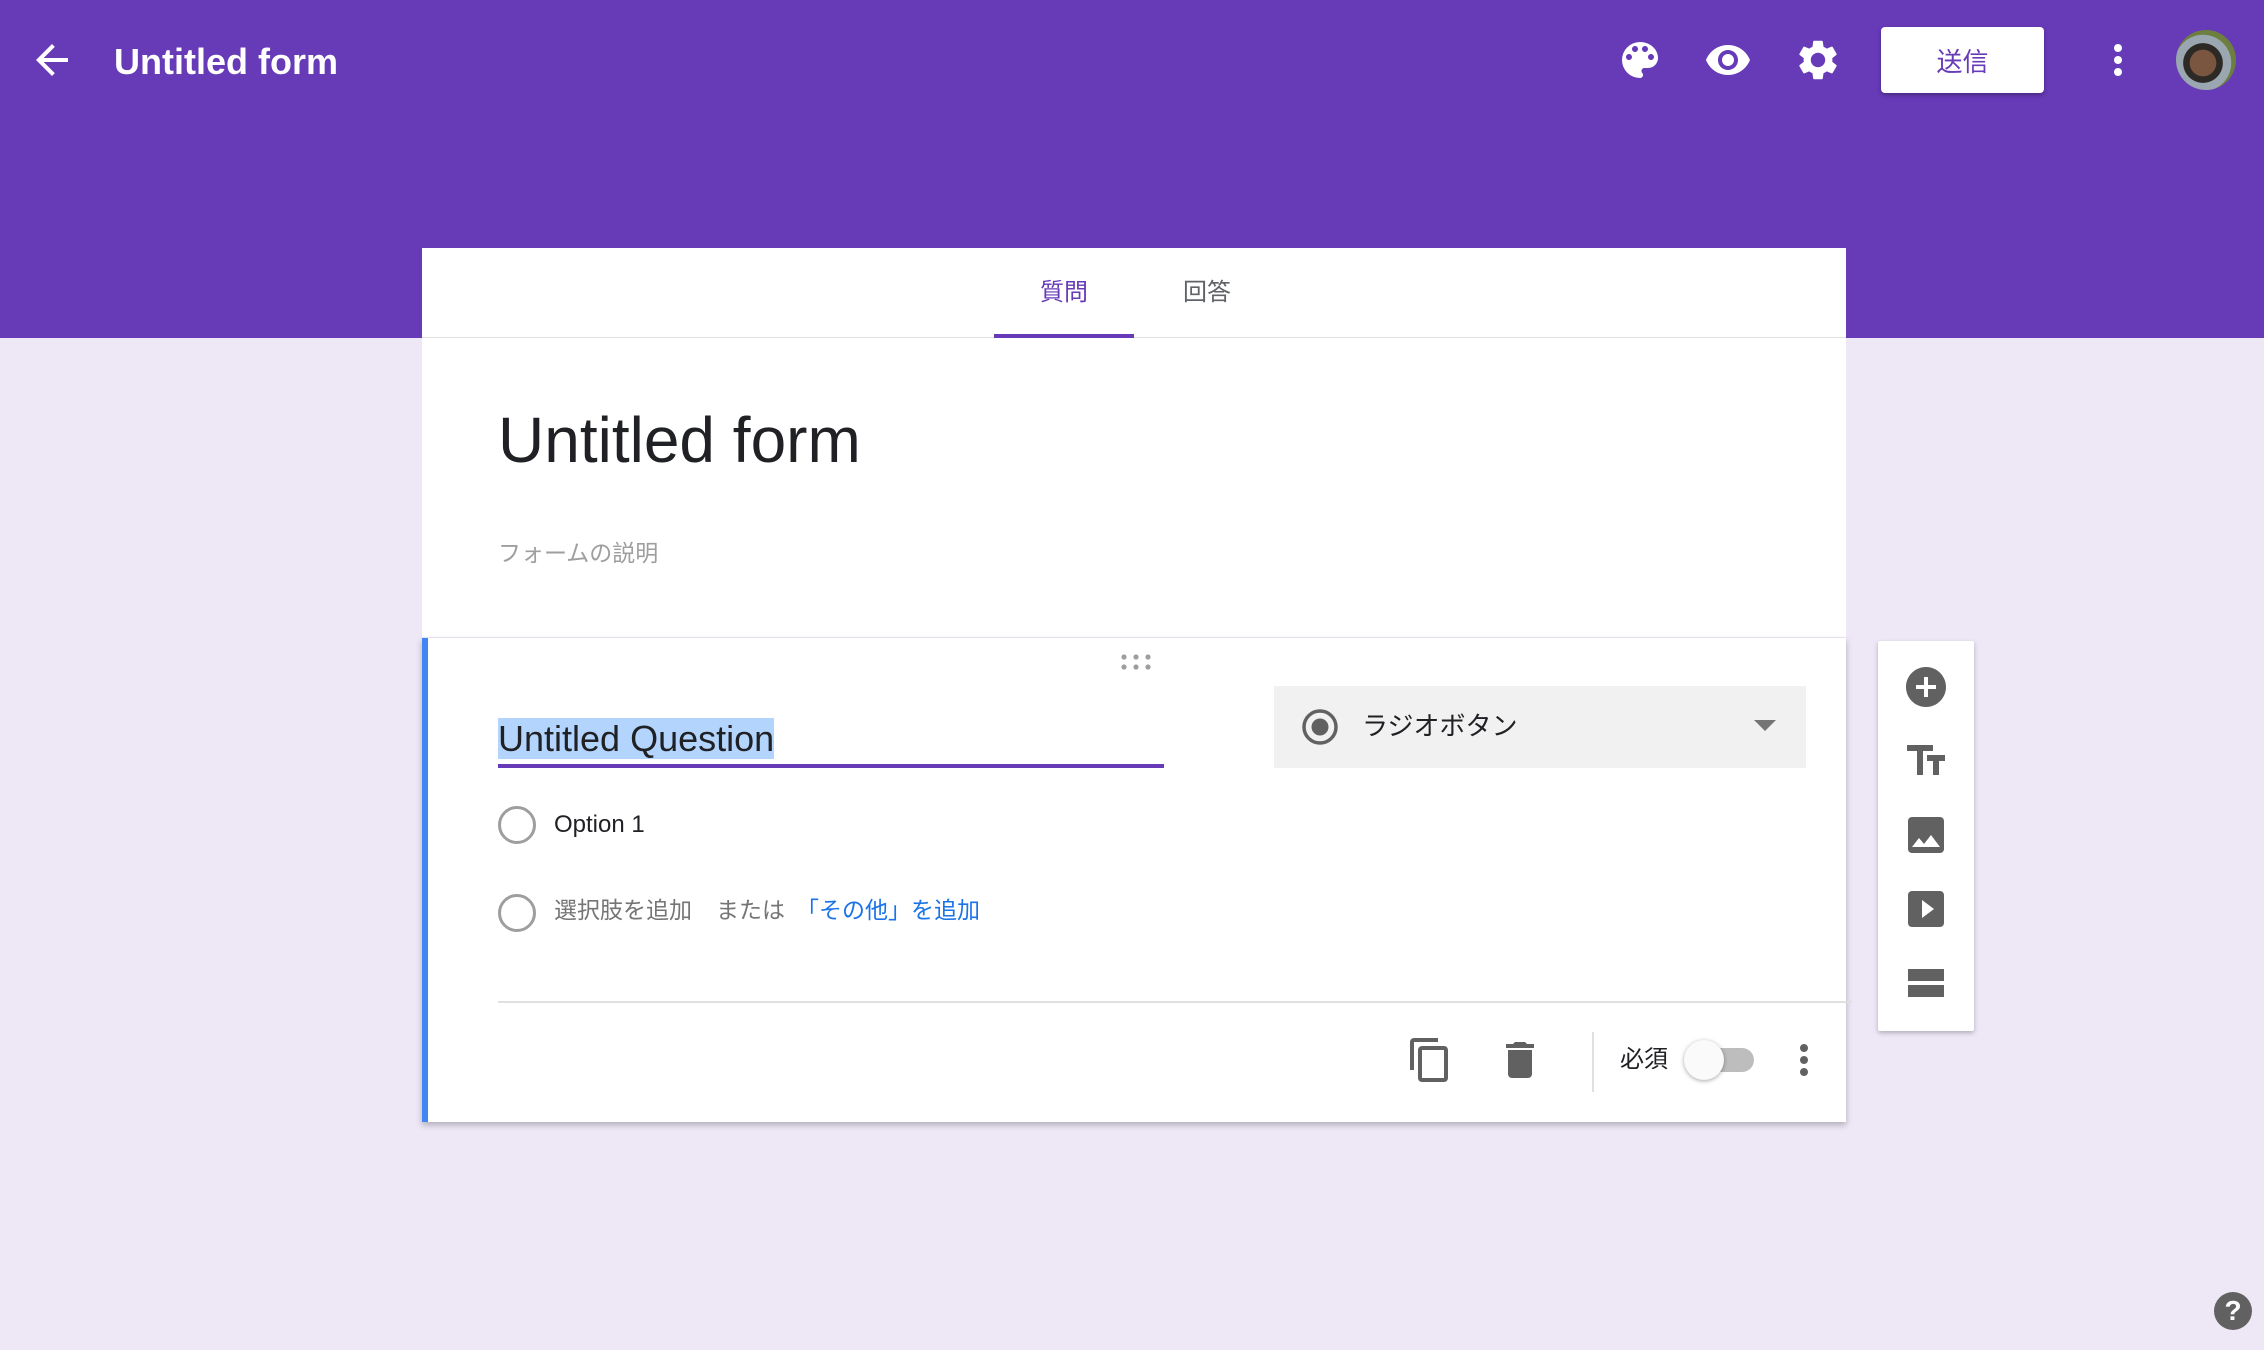  I want to click on avatar, so click(2206, 60).